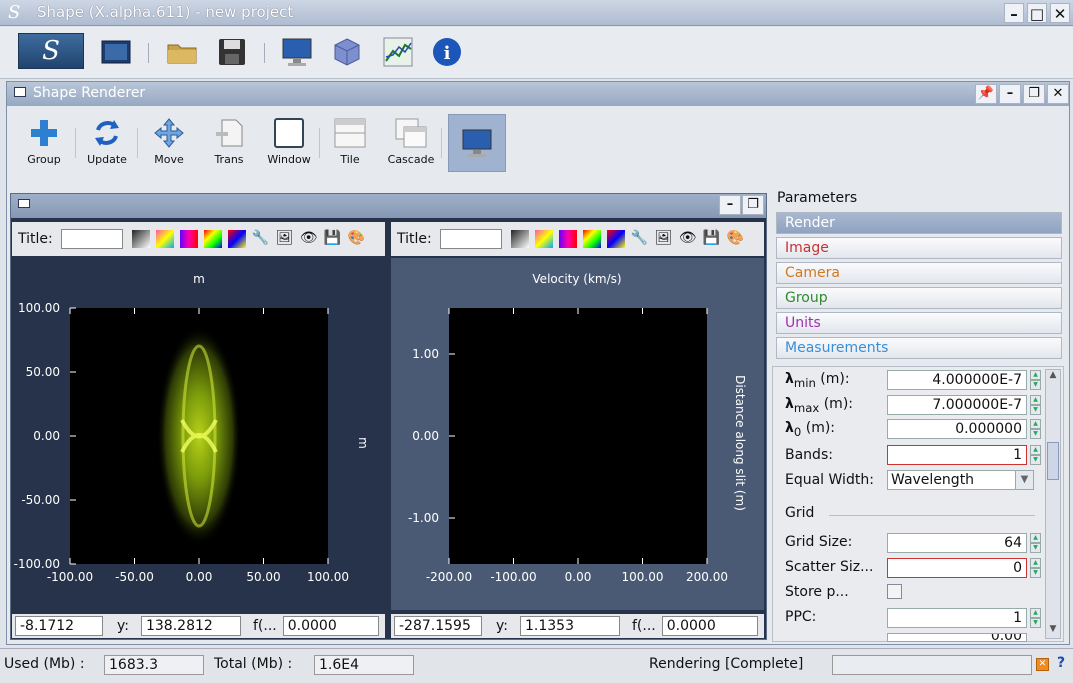  I want to click on renderer-restore-button: ❐, so click(1034, 94).